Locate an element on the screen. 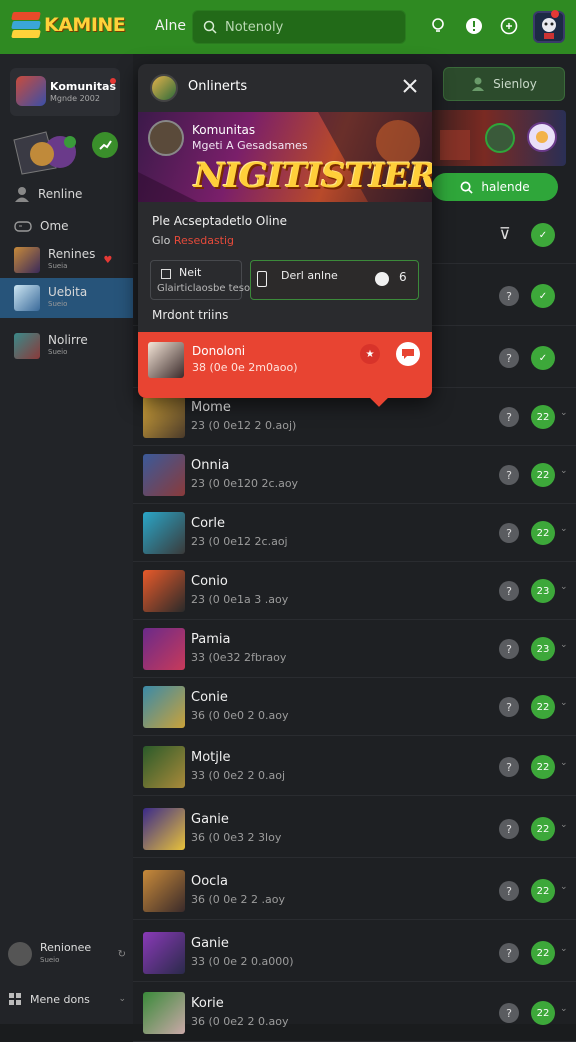 The width and height of the screenshot is (576, 1042). nav-link-alne: Alne is located at coordinates (170, 26).